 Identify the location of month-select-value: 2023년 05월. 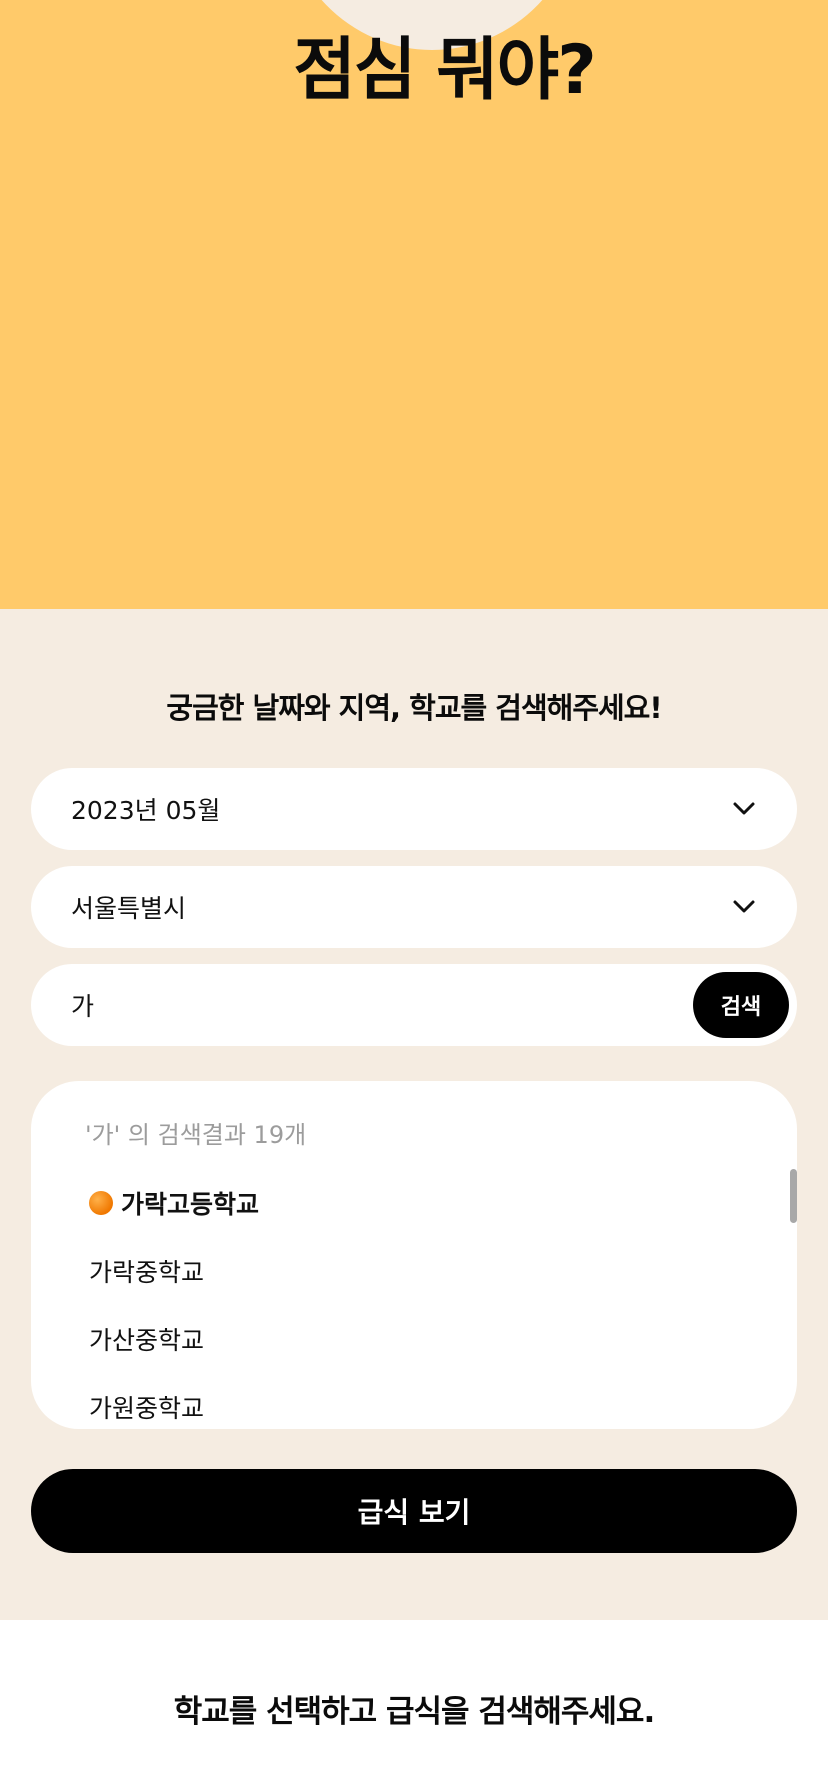
(146, 810).